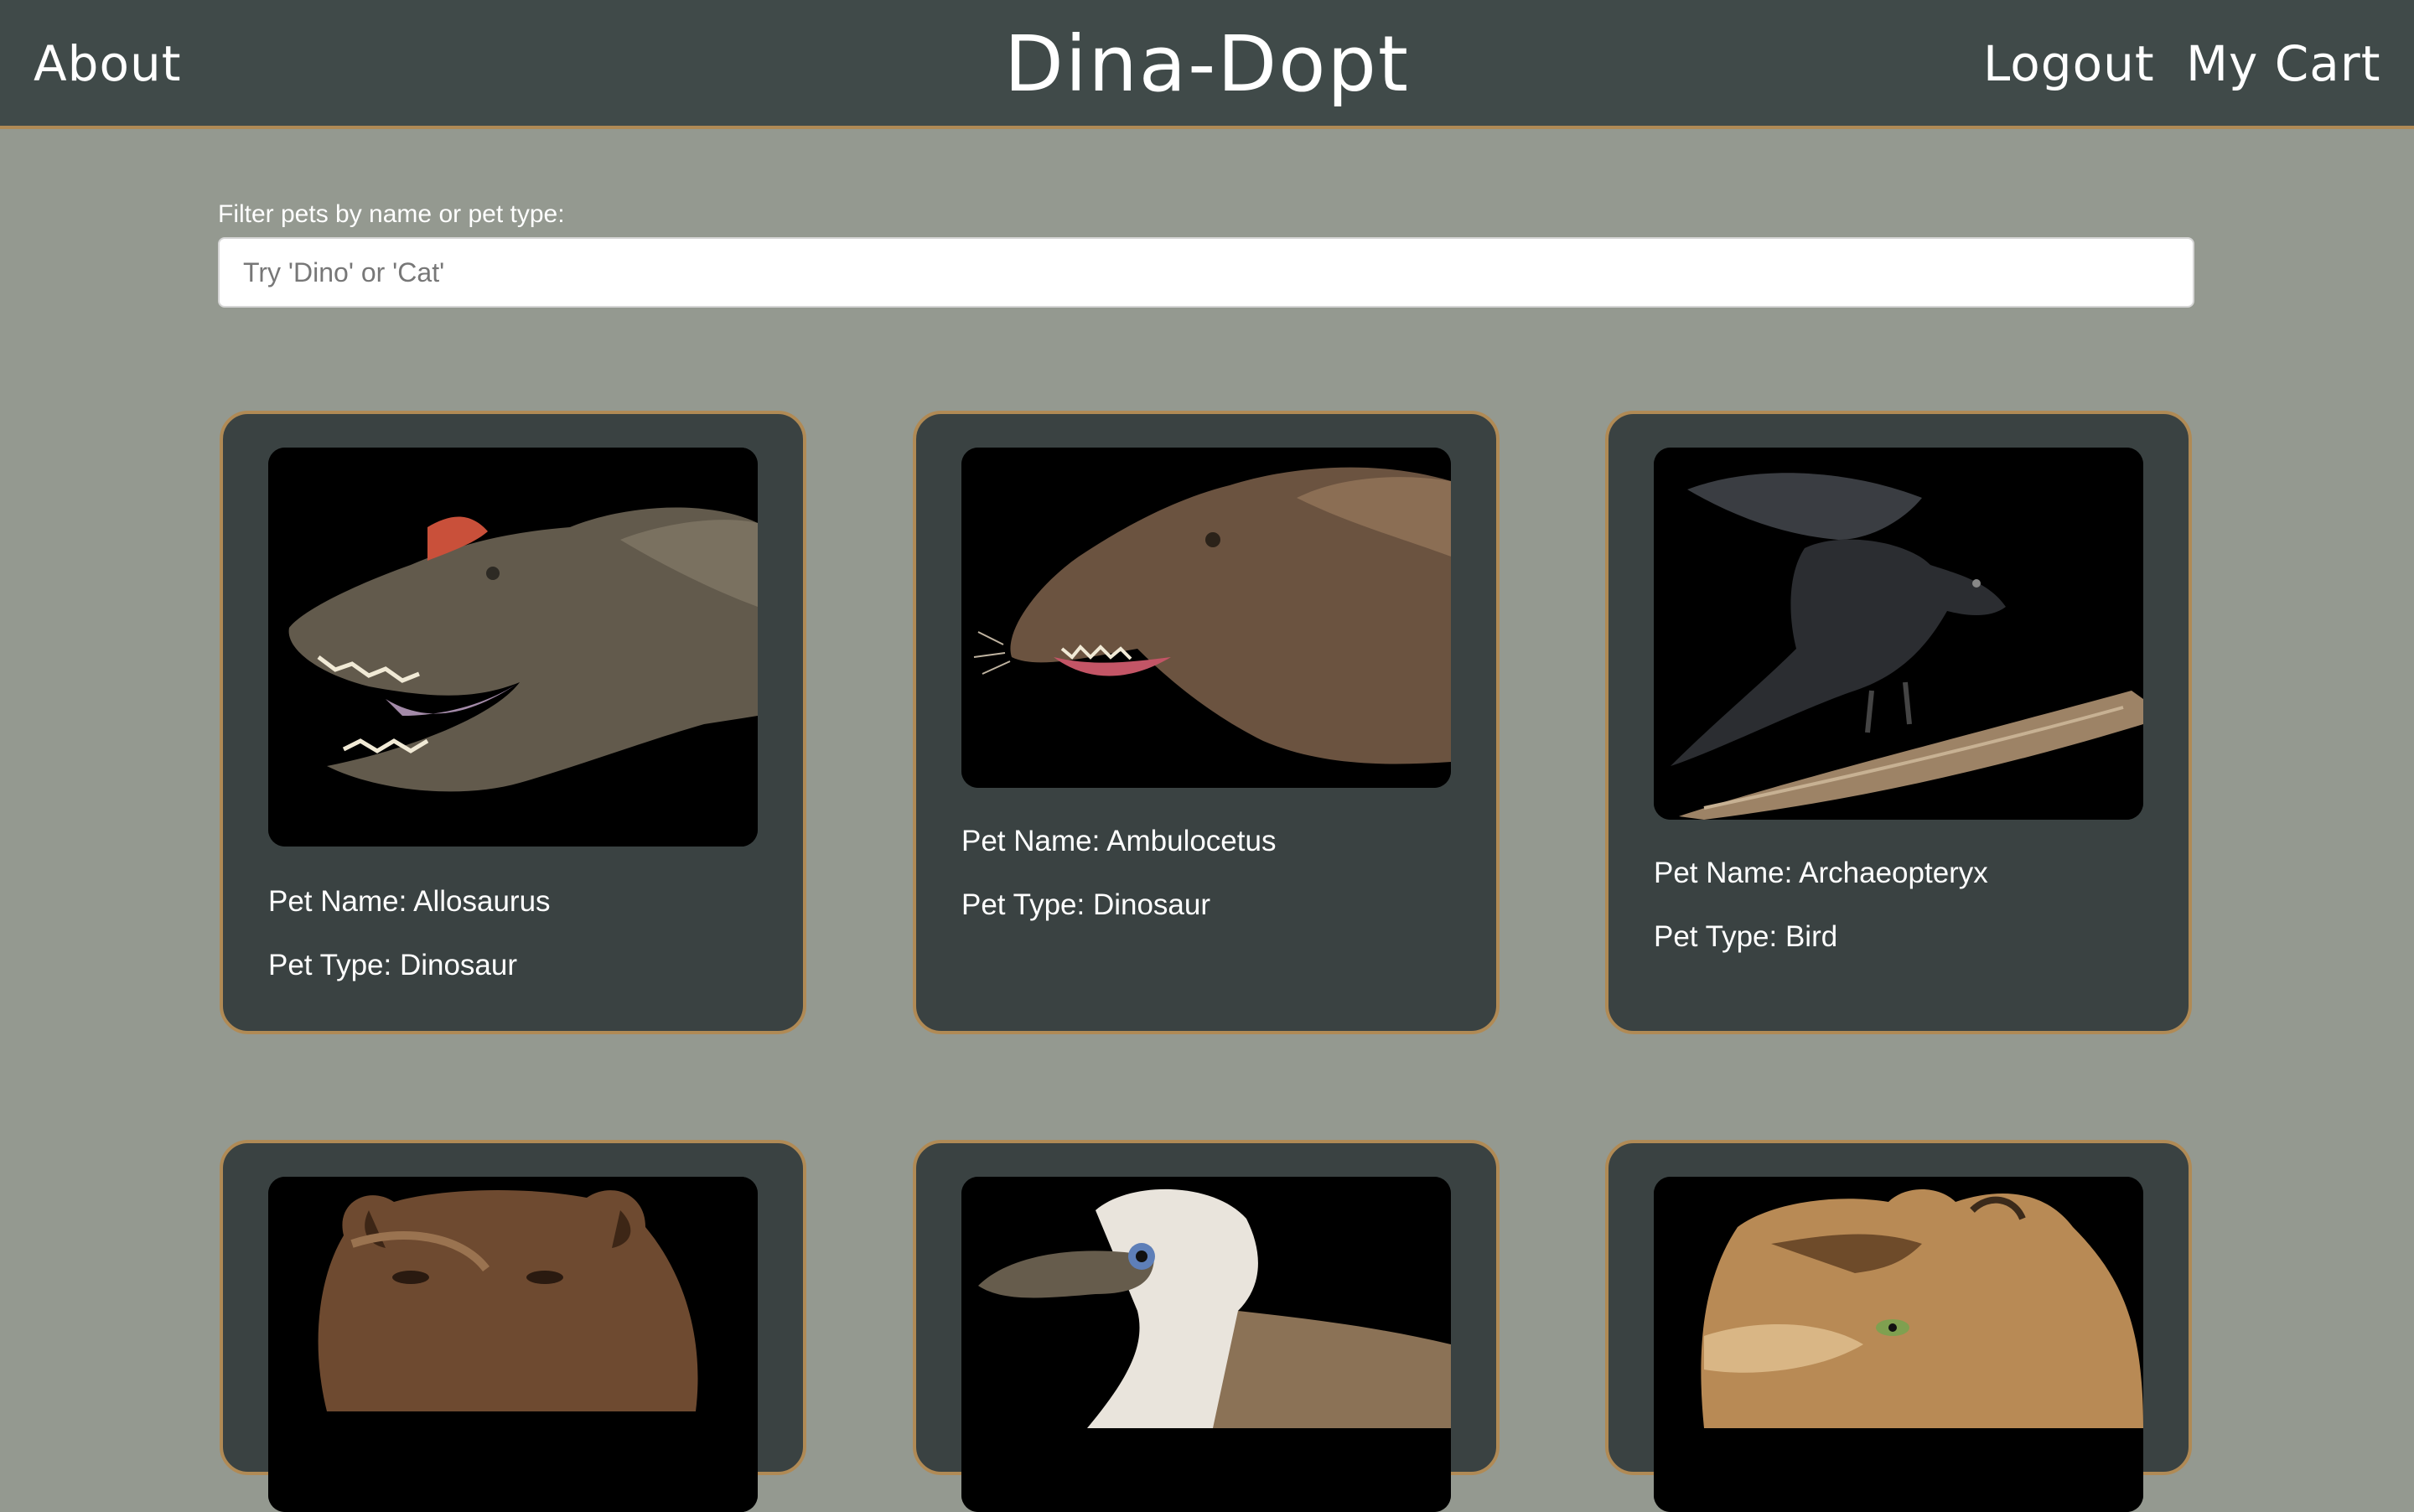 The height and width of the screenshot is (1512, 2414). I want to click on filter-input, so click(1206, 272).